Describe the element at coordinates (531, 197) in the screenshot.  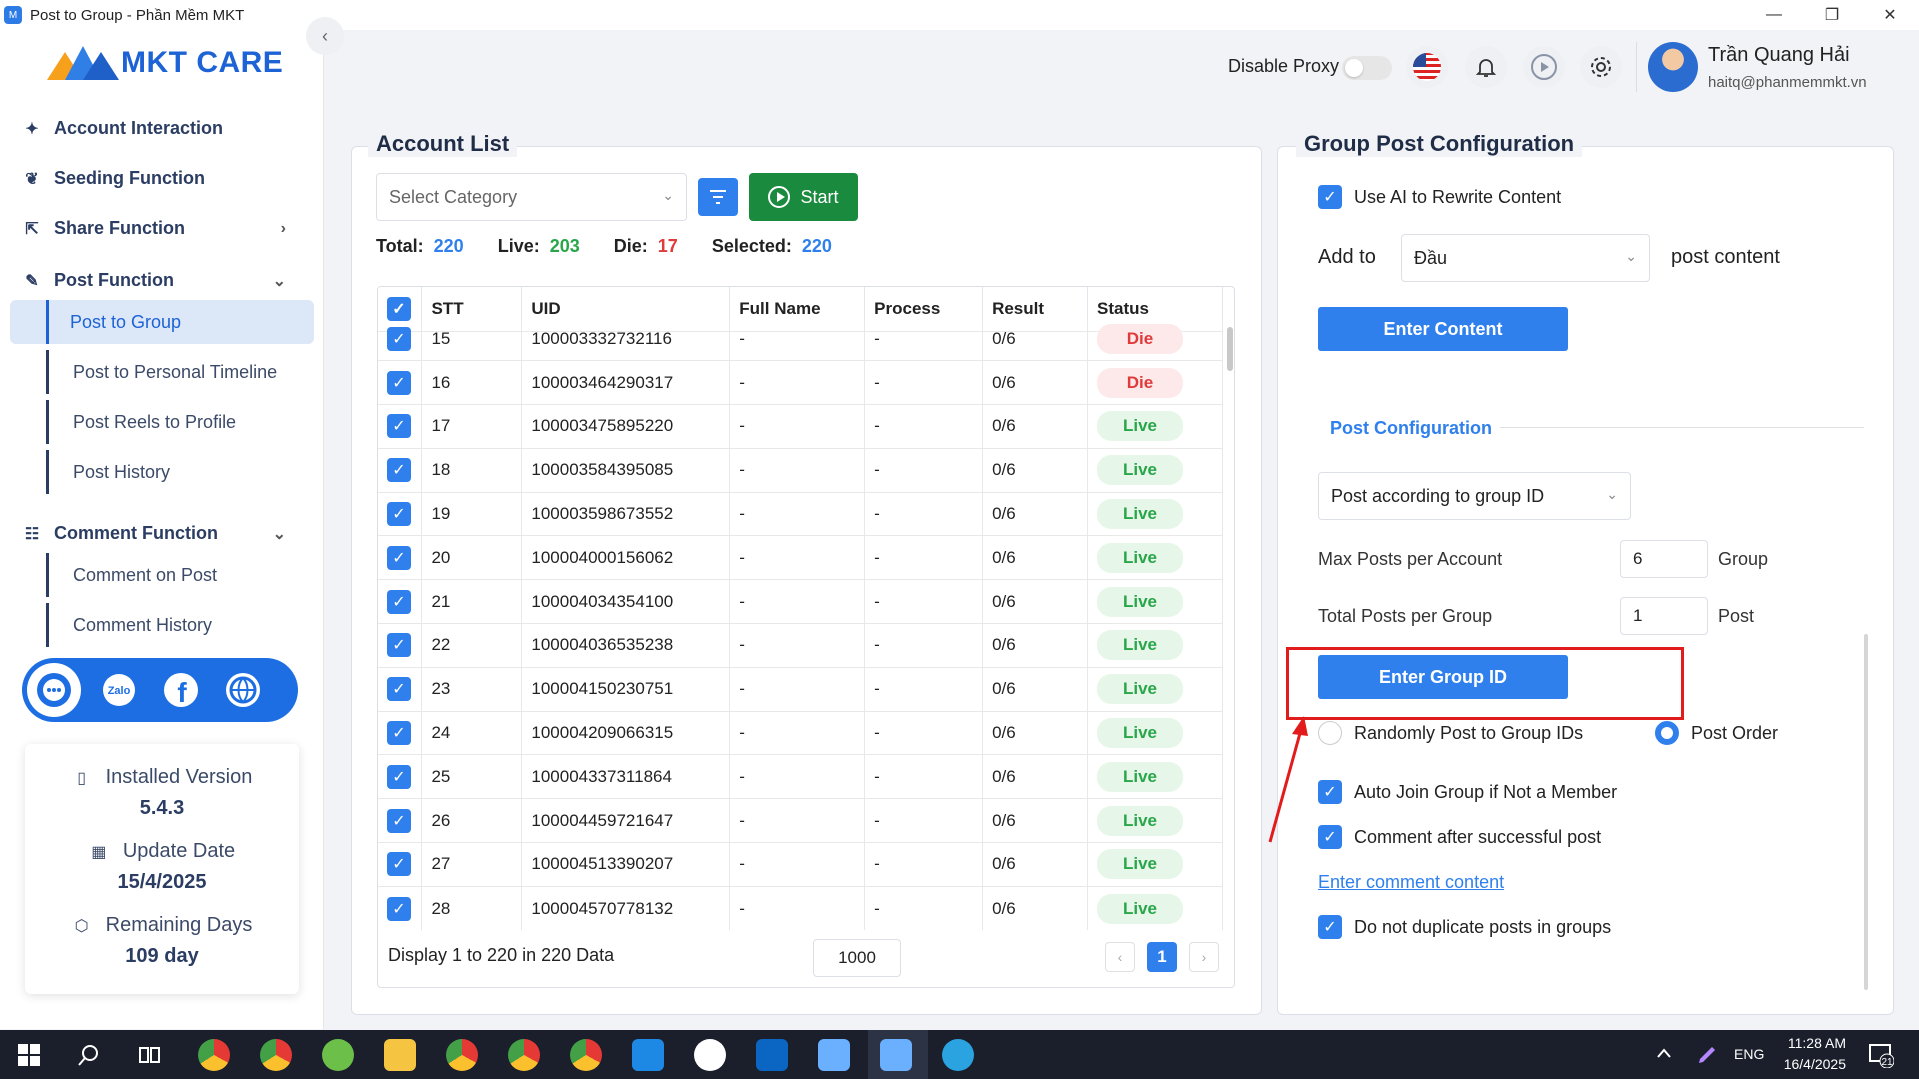
I see `category-select: Select Category ⌄` at that location.